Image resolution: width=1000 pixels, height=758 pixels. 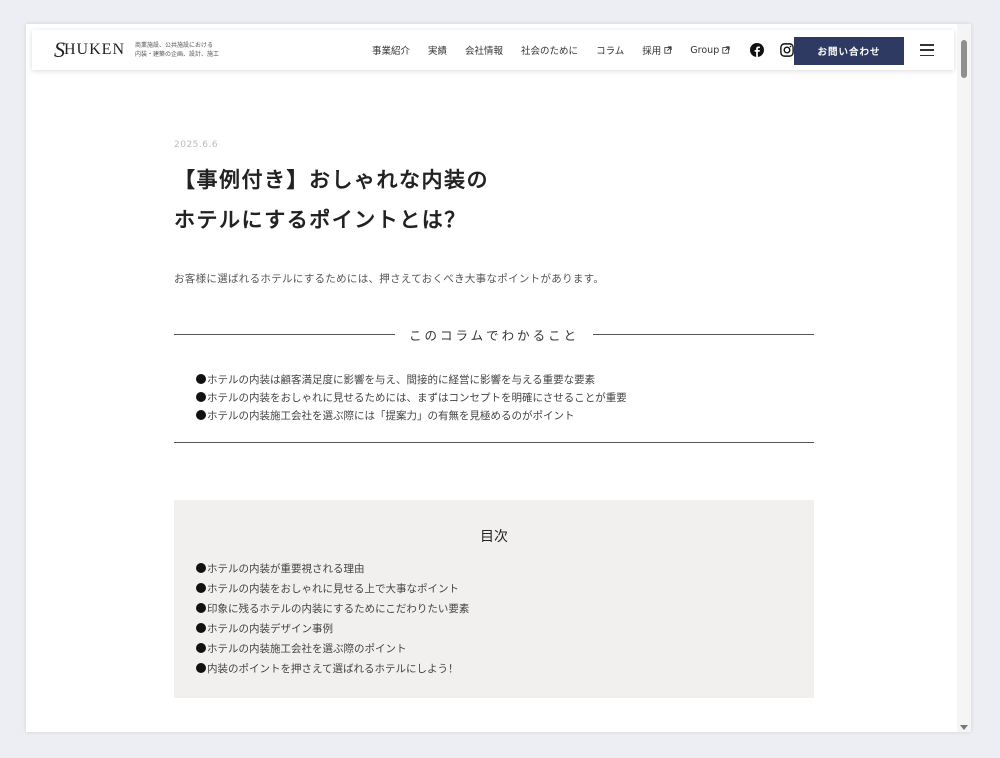 I want to click on nav-item-society: 社会のために, so click(x=549, y=50).